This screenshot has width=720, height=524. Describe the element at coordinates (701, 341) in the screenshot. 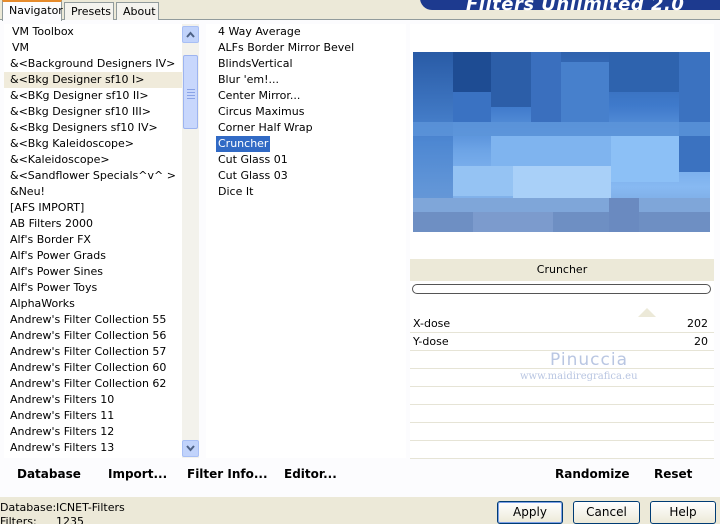

I see `param-value: 20` at that location.